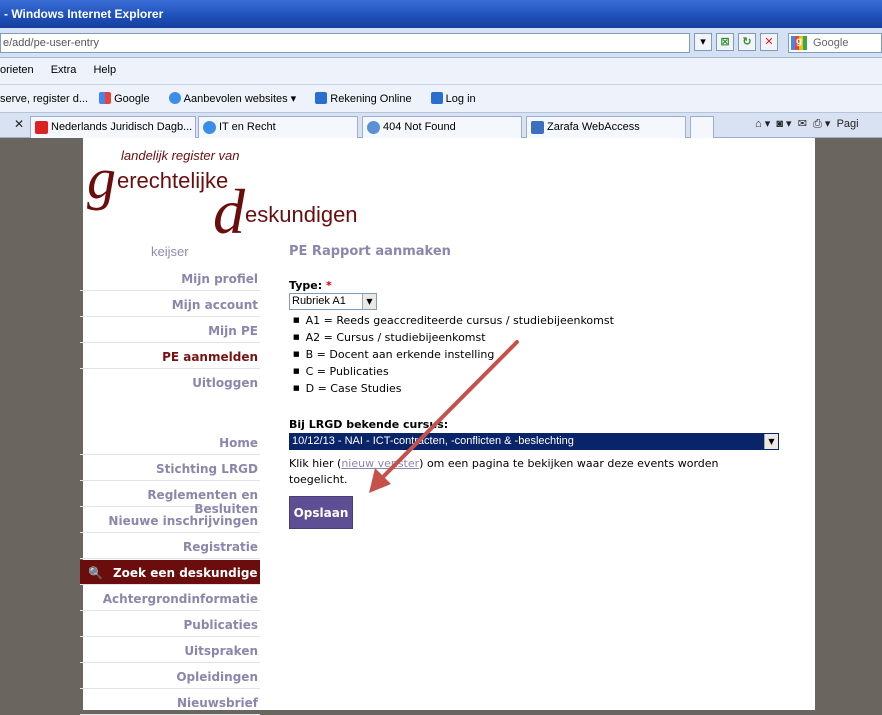  Describe the element at coordinates (104, 70) in the screenshot. I see `menu-help: Help` at that location.